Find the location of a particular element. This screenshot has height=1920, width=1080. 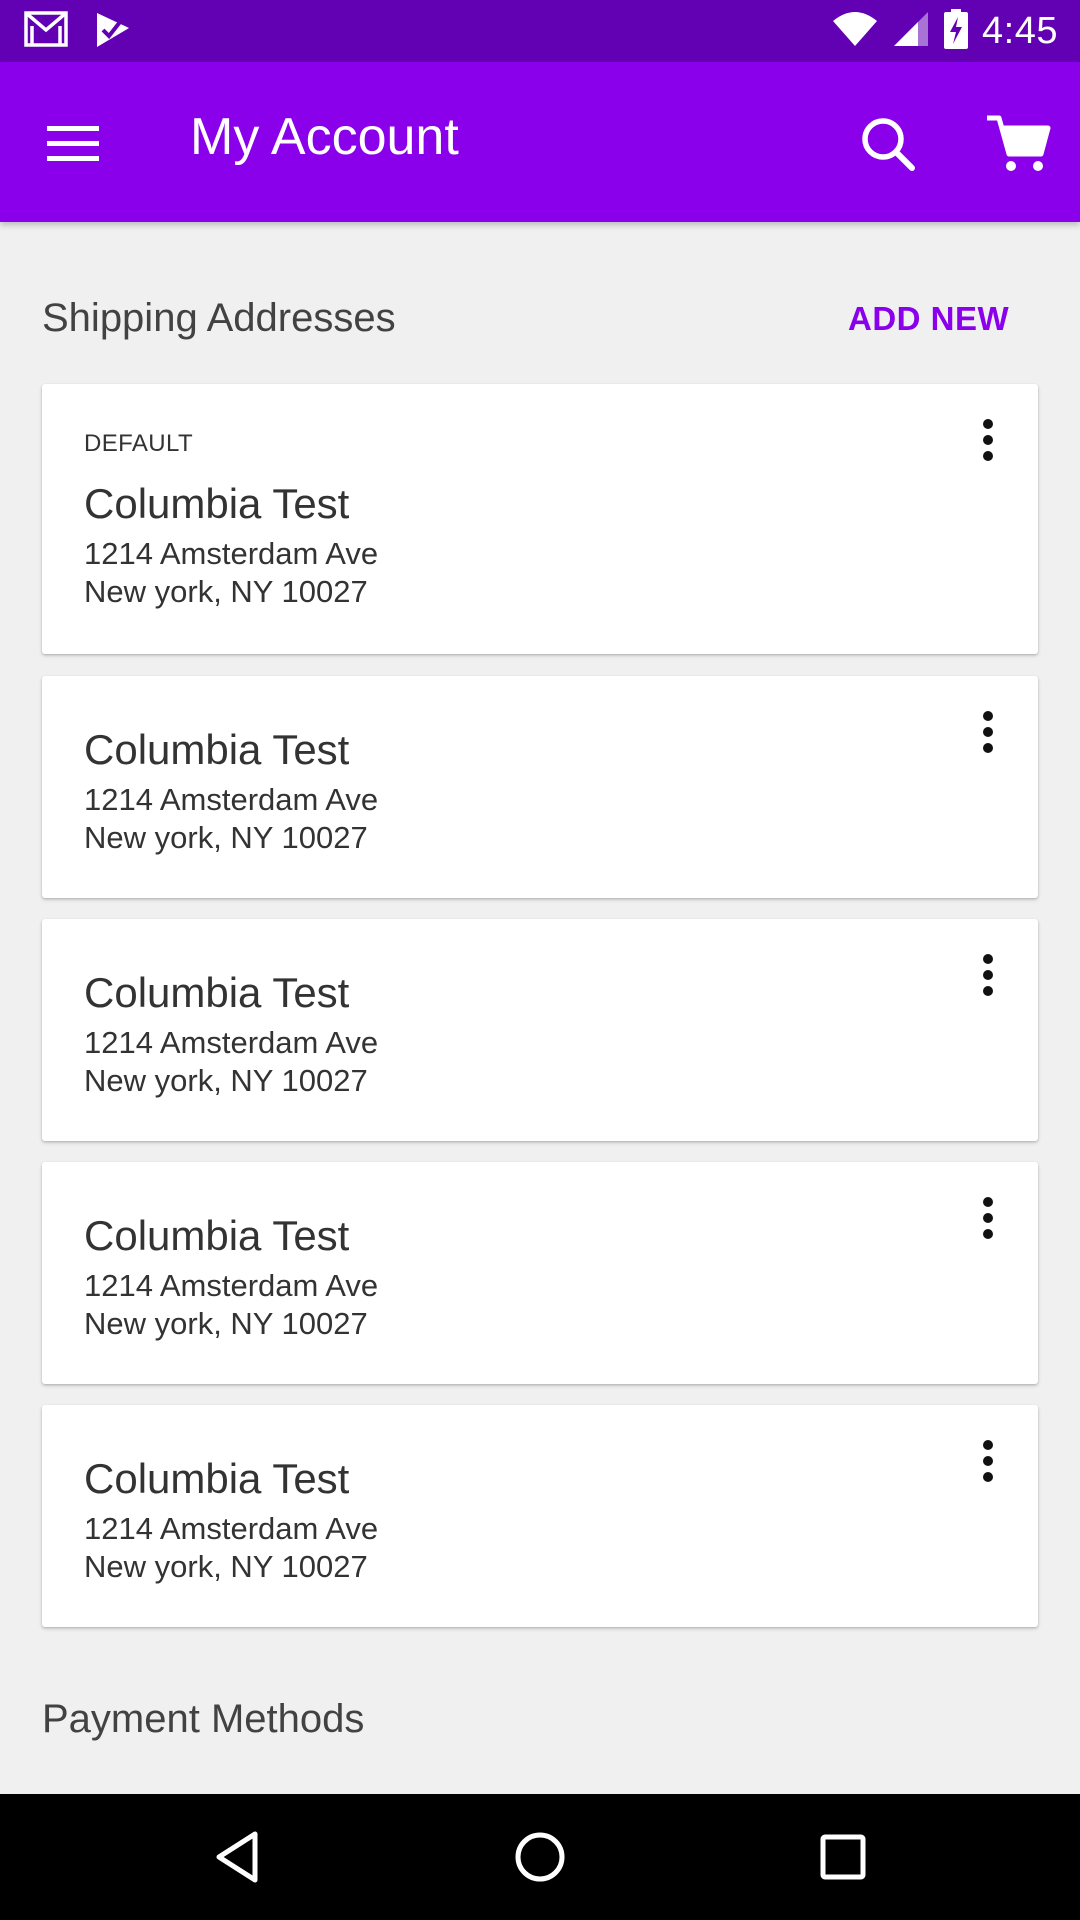

back-icon is located at coordinates (237, 1859).